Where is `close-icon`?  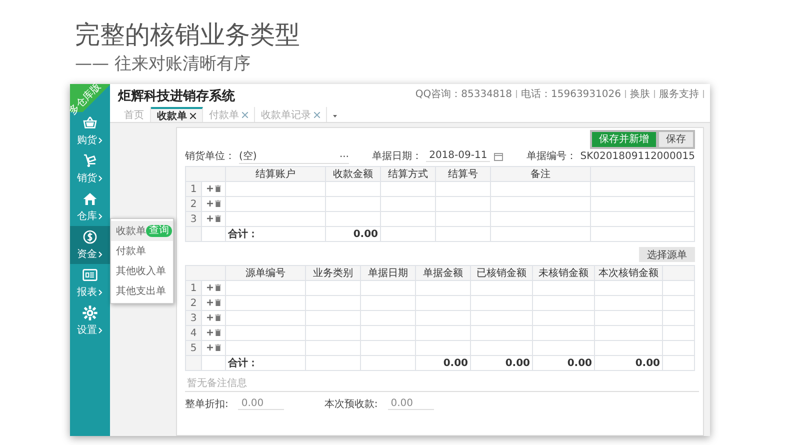
close-icon is located at coordinates (193, 115).